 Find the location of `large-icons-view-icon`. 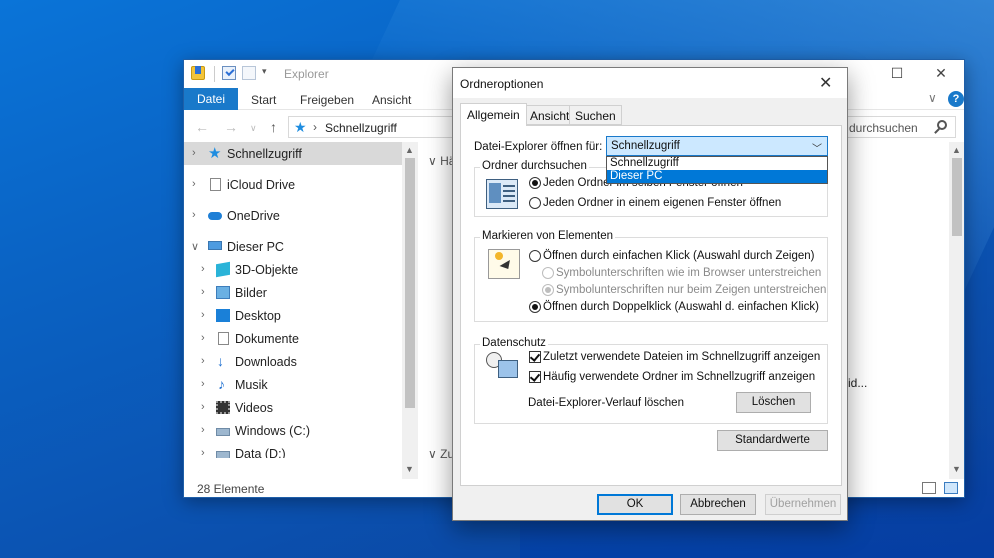

large-icons-view-icon is located at coordinates (951, 488).